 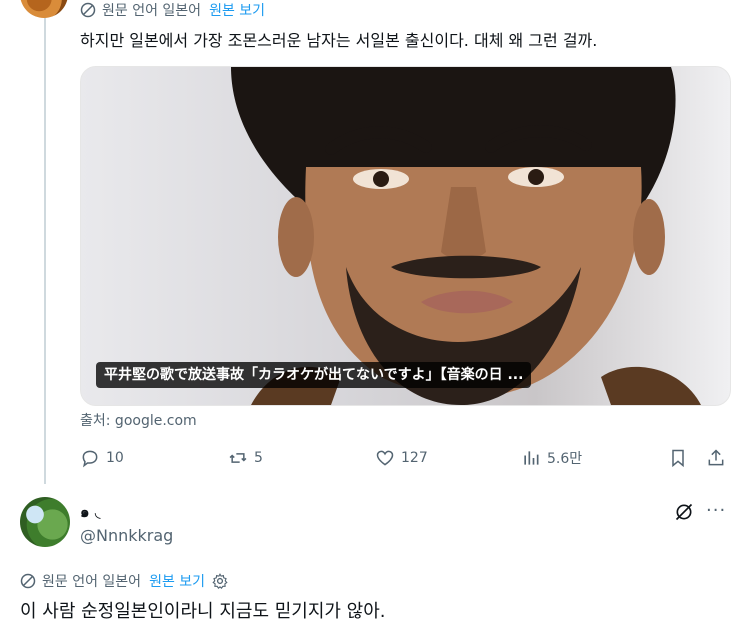 I want to click on retweet-icon, so click(x=238, y=458).